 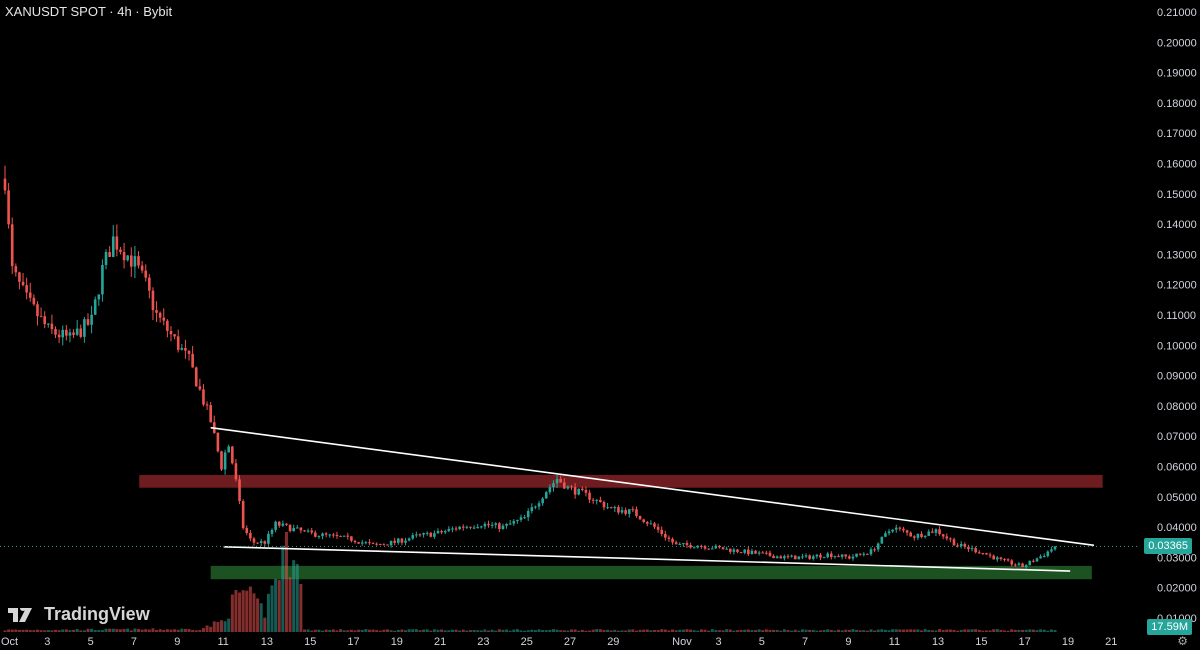 What do you see at coordinates (1182, 641) in the screenshot?
I see `settings-icon: ⚙` at bounding box center [1182, 641].